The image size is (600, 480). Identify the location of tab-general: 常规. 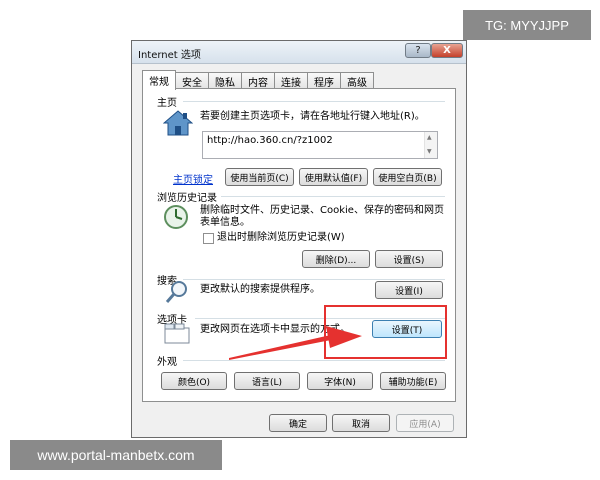
(159, 80).